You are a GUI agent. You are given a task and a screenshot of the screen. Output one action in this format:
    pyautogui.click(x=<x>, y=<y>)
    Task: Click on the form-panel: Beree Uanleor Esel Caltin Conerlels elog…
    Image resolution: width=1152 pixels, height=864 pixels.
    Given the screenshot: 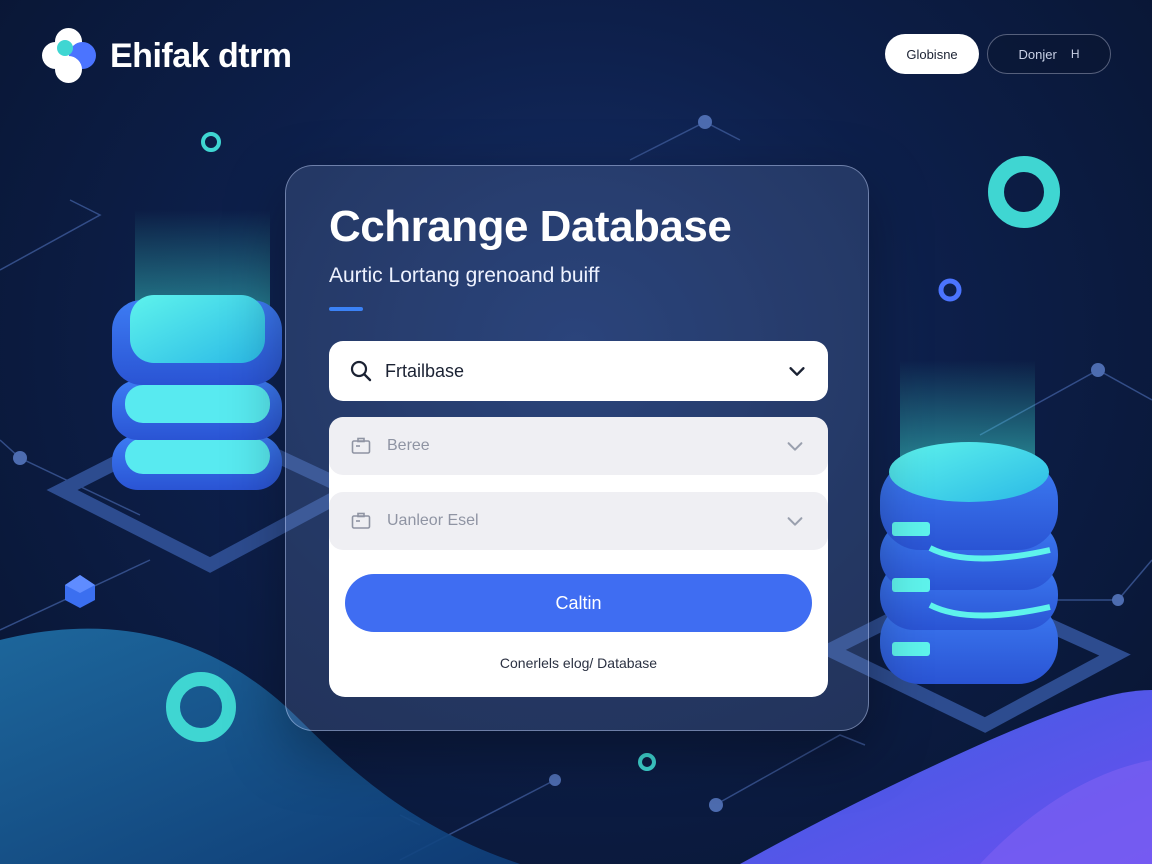 What is the action you would take?
    pyautogui.click(x=578, y=557)
    